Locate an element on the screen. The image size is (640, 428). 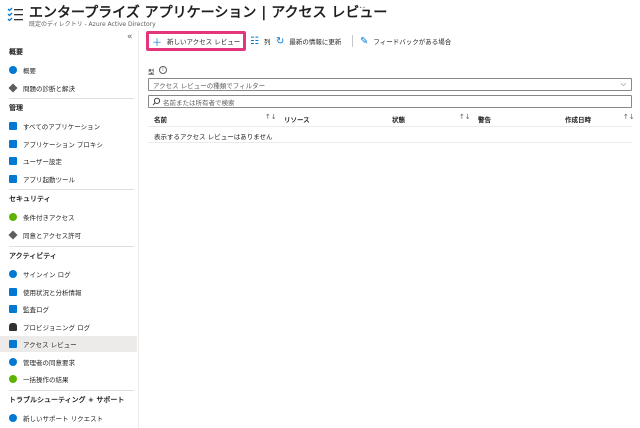
sidebar-item: アプリケーション プロキシ is located at coordinates (68, 144).